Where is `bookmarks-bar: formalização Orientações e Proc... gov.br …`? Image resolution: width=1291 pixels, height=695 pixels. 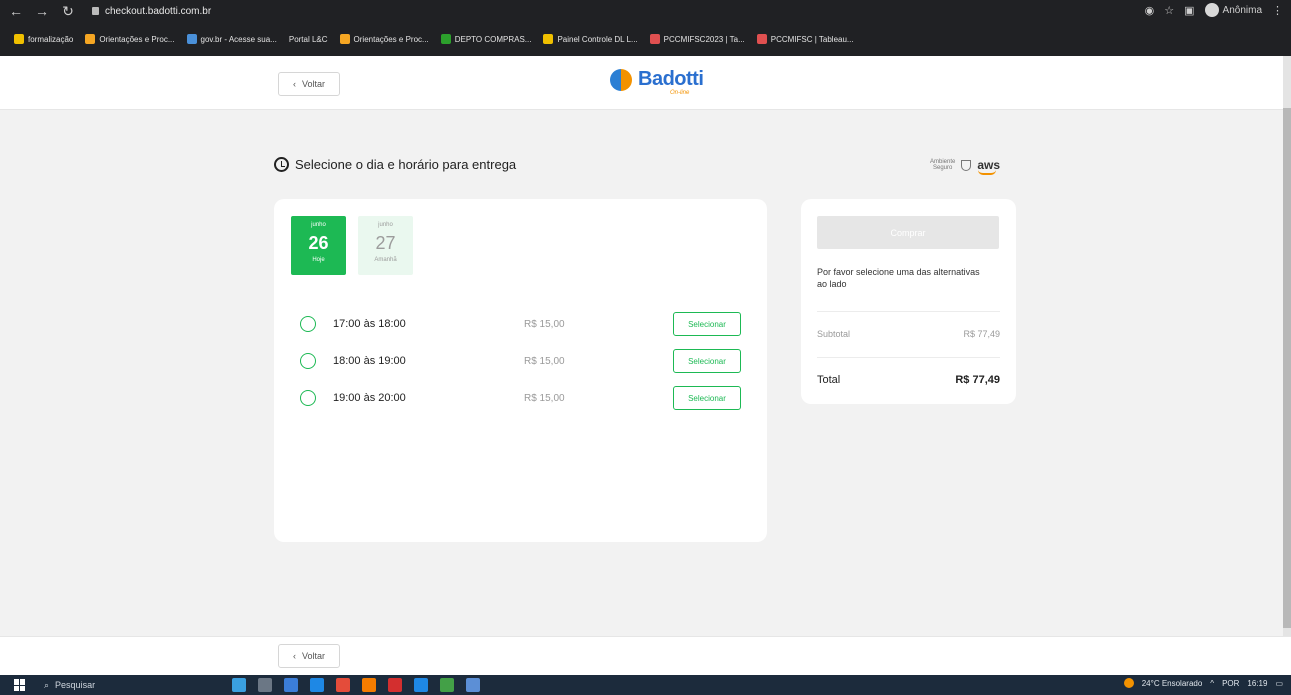 bookmarks-bar: formalização Orientações e Proc... gov.br … is located at coordinates (645, 39).